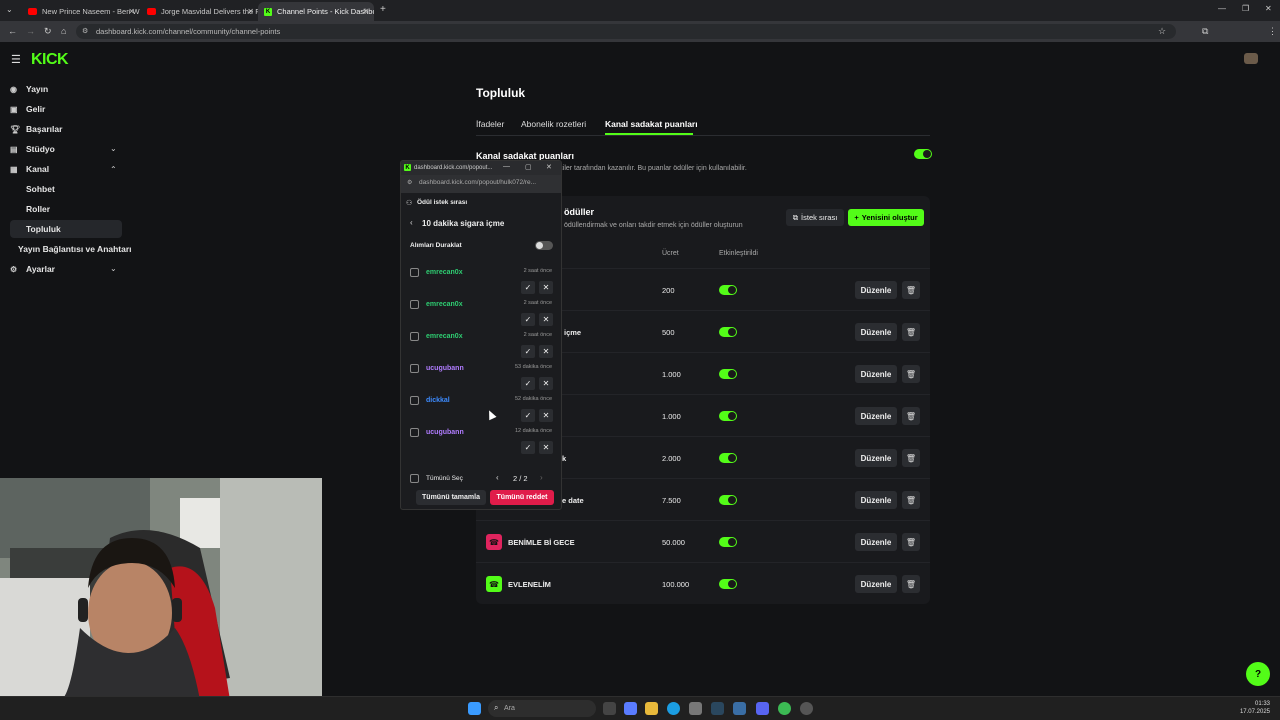  Describe the element at coordinates (451, 497) in the screenshot. I see `approve-all-button: Tümünü tamamla` at that location.